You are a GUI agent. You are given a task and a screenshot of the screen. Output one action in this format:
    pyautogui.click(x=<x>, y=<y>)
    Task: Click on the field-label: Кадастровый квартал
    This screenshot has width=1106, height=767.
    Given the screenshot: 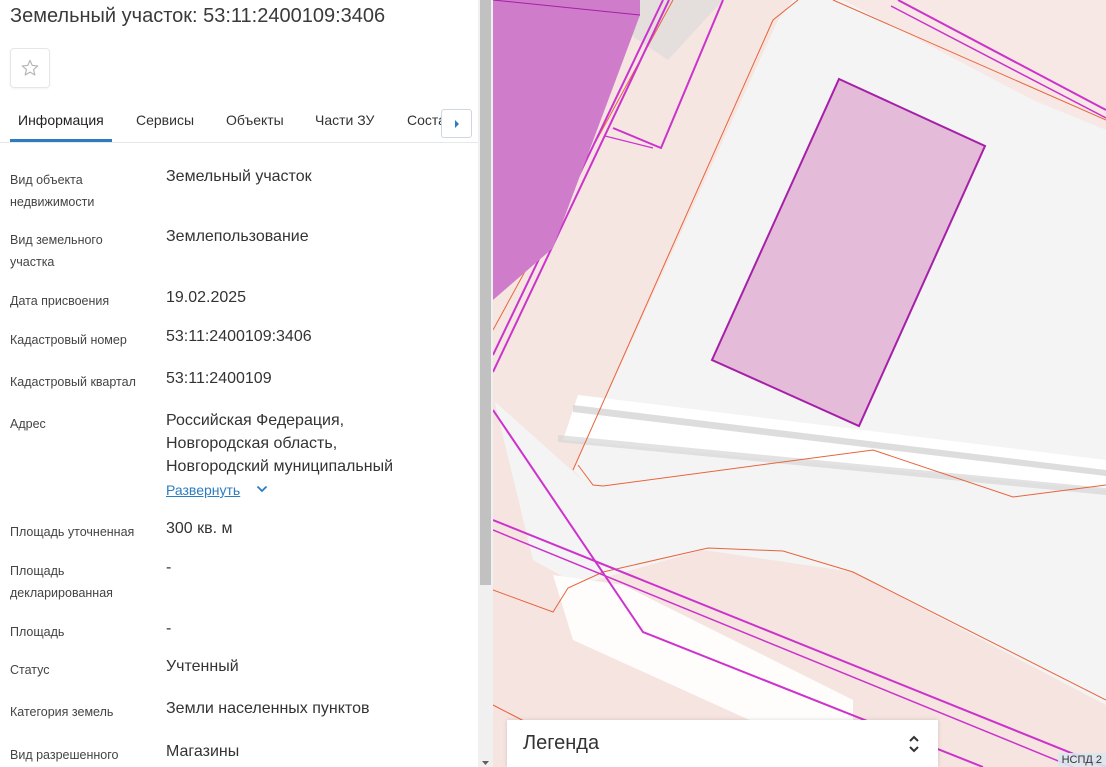 What is the action you would take?
    pyautogui.click(x=73, y=382)
    